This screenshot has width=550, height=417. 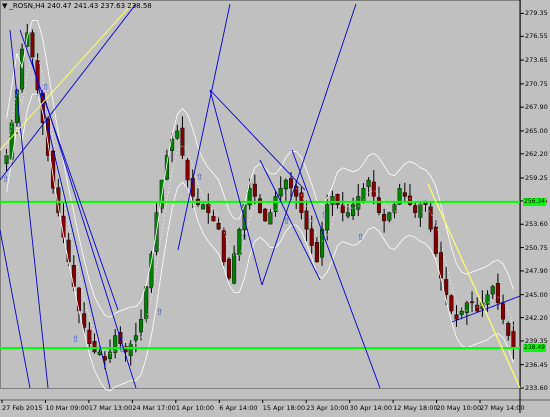 What do you see at coordinates (536, 177) in the screenshot?
I see `price-tick-label: 259.25` at bounding box center [536, 177].